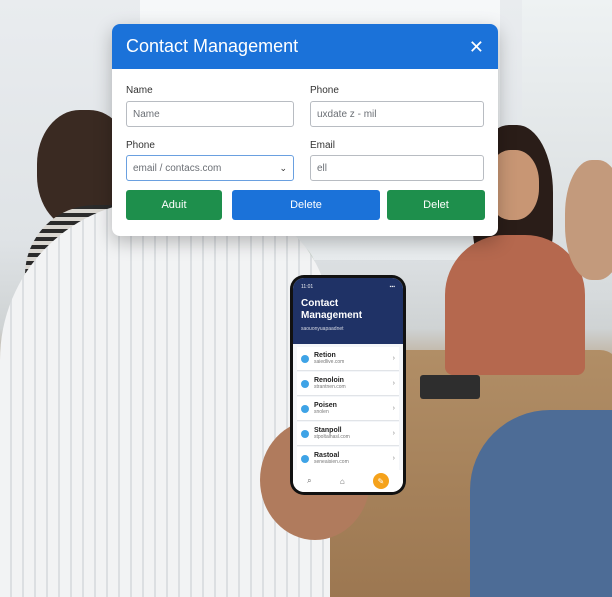 The width and height of the screenshot is (612, 597). I want to click on contact-name: Poisen, so click(325, 405).